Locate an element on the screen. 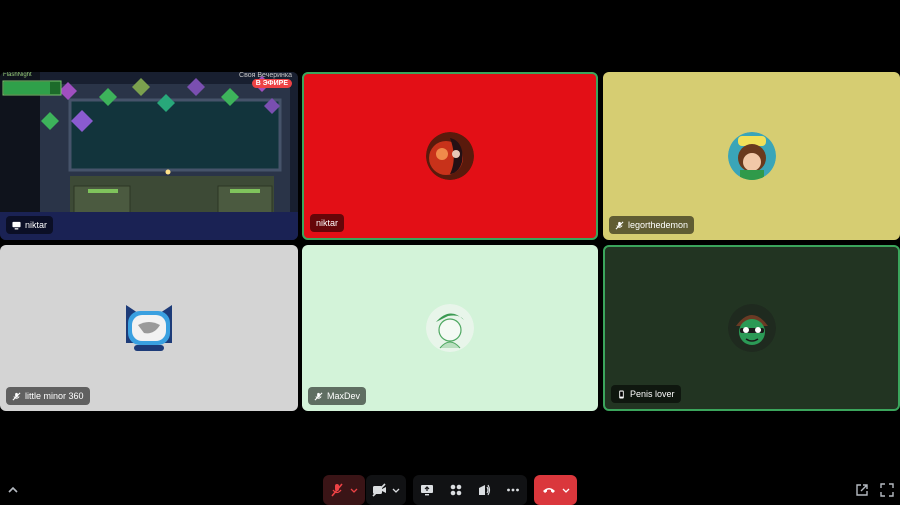 The width and height of the screenshot is (900, 505). camera-control is located at coordinates (386, 490).